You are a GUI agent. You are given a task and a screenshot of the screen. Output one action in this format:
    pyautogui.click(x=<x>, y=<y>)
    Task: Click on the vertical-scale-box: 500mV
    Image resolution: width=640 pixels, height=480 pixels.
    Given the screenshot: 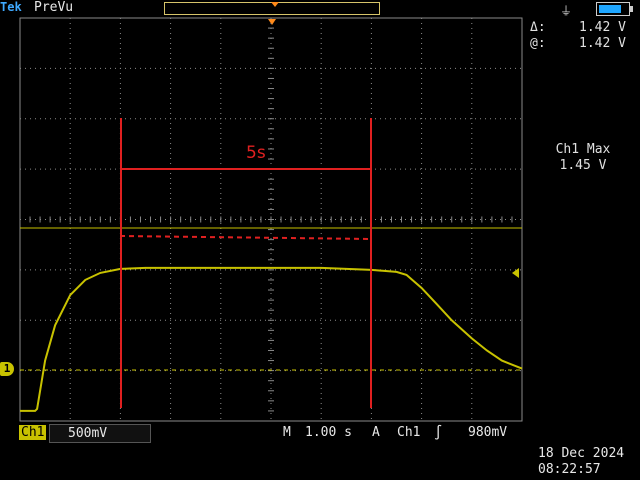 What is the action you would take?
    pyautogui.click(x=100, y=433)
    